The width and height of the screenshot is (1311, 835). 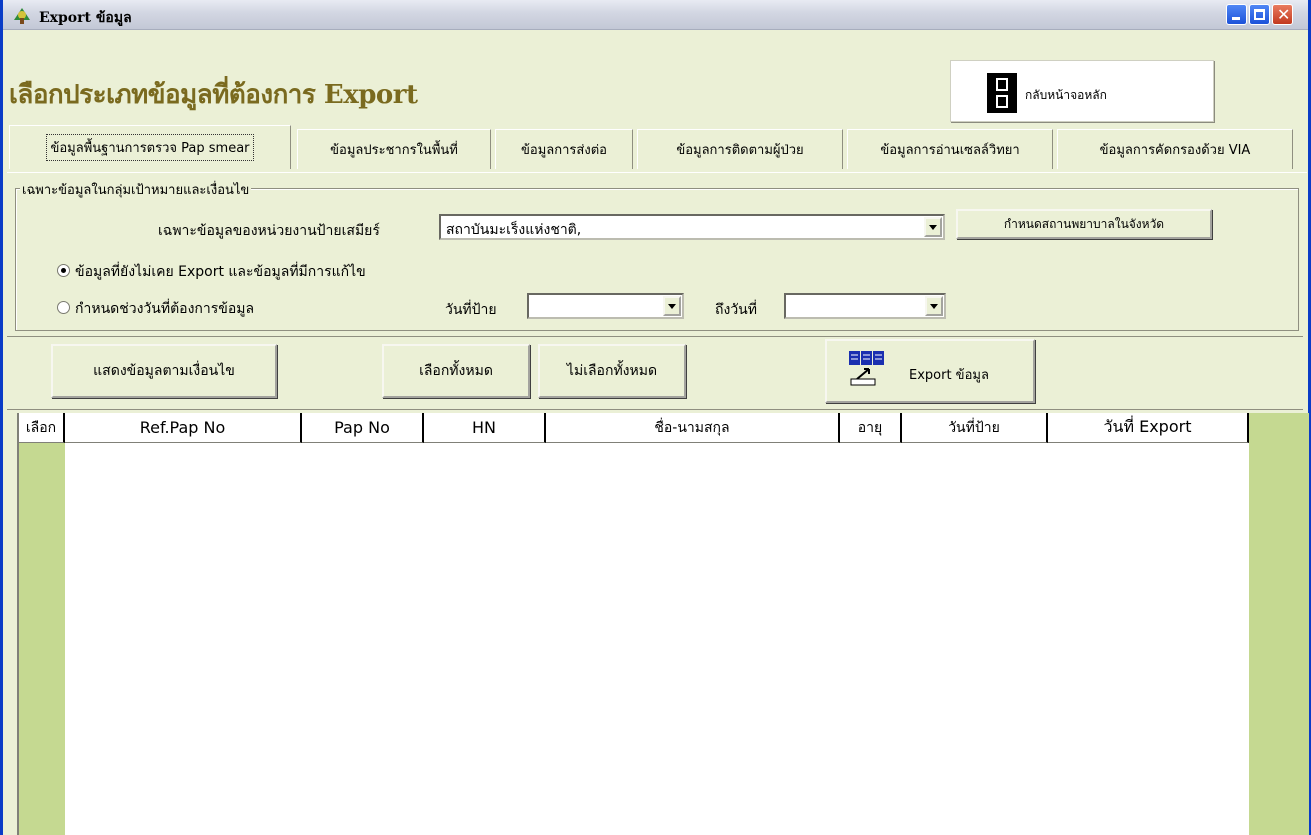 I want to click on title-bar: Export ข้อมูล ✕, so click(x=655, y=15).